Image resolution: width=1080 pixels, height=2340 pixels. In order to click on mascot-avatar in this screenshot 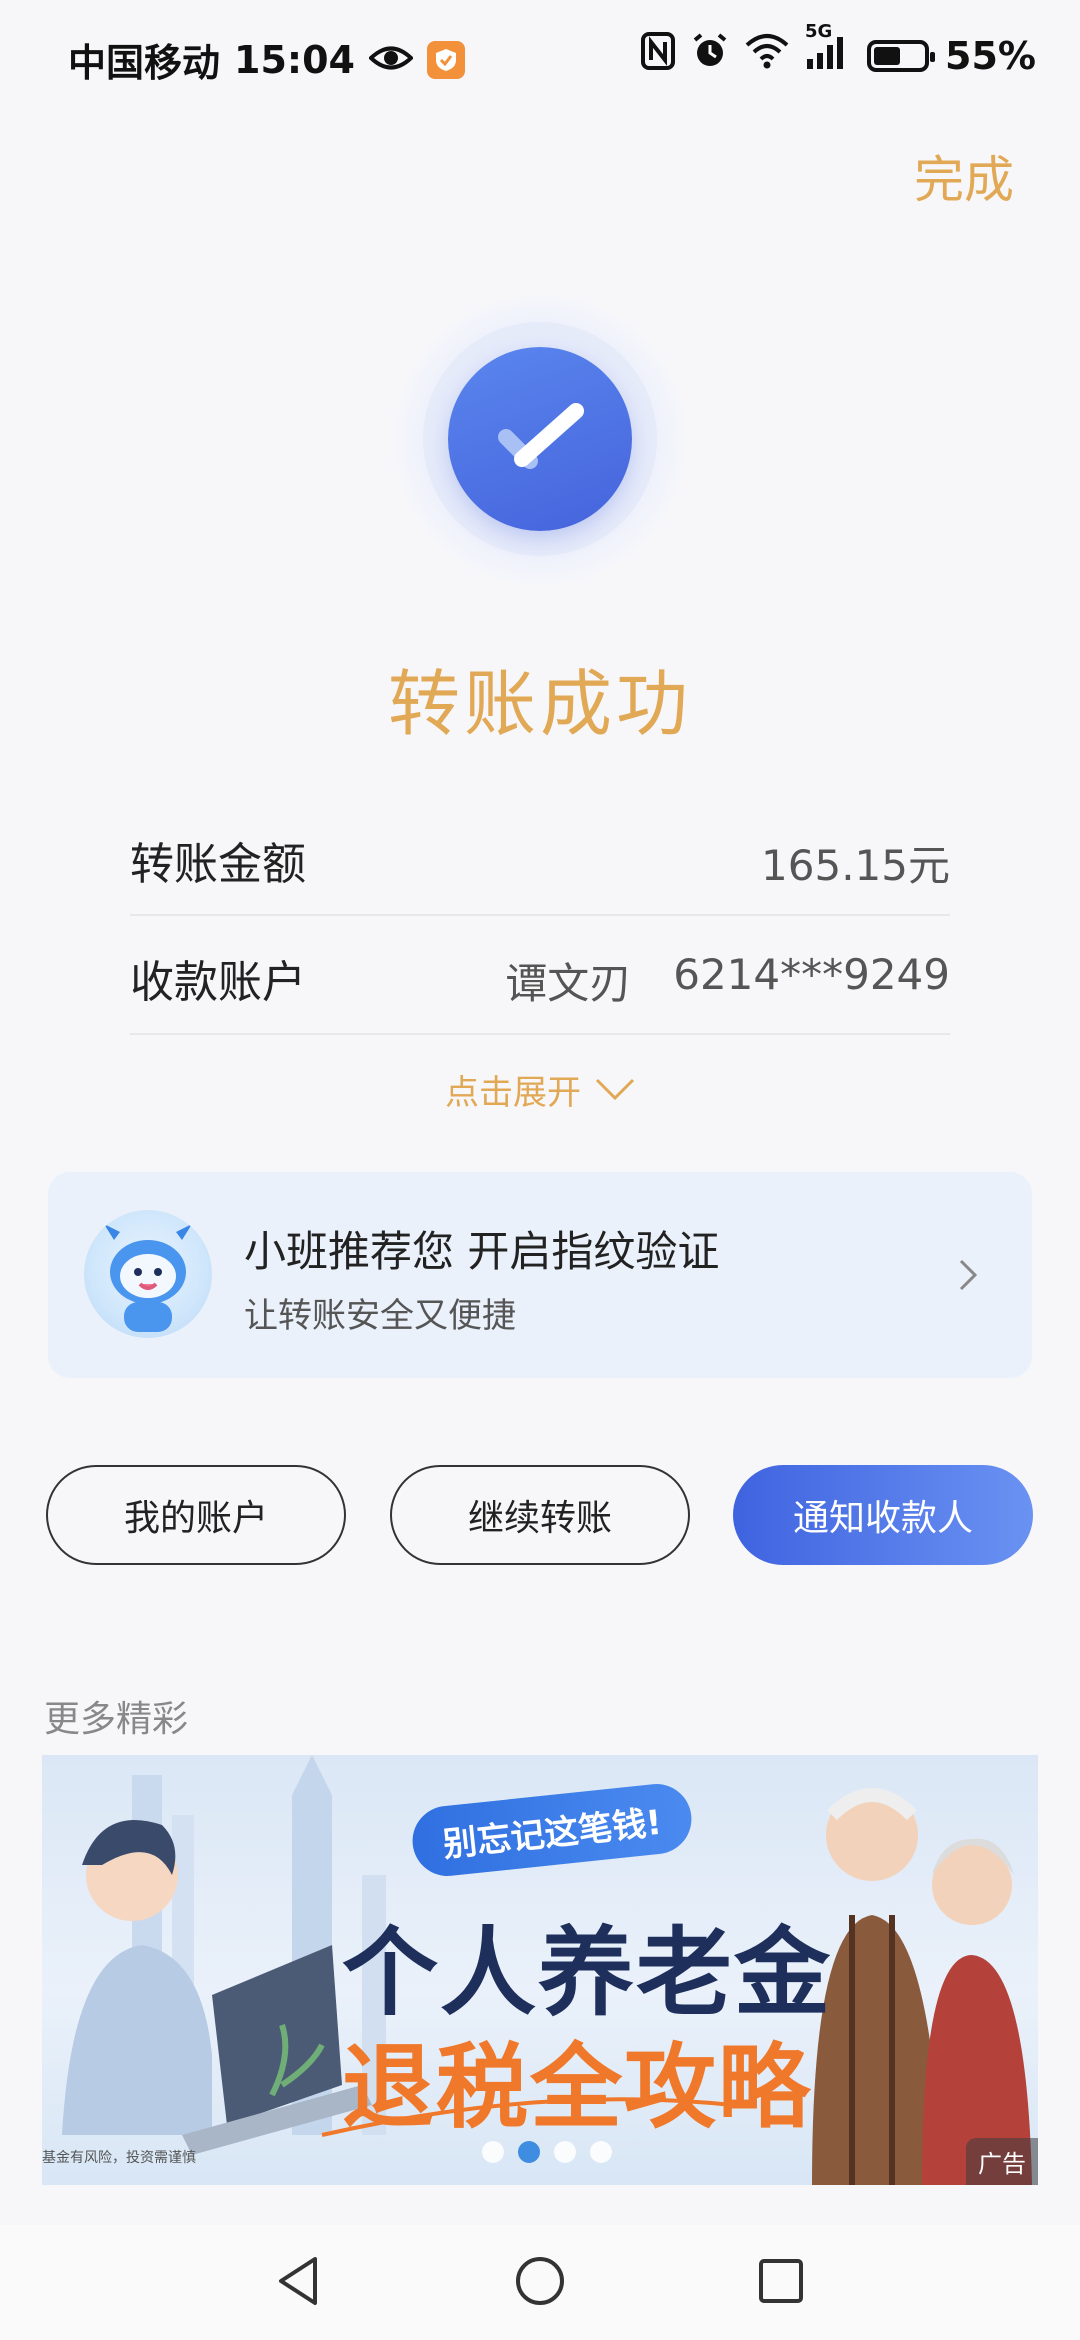, I will do `click(148, 1274)`.